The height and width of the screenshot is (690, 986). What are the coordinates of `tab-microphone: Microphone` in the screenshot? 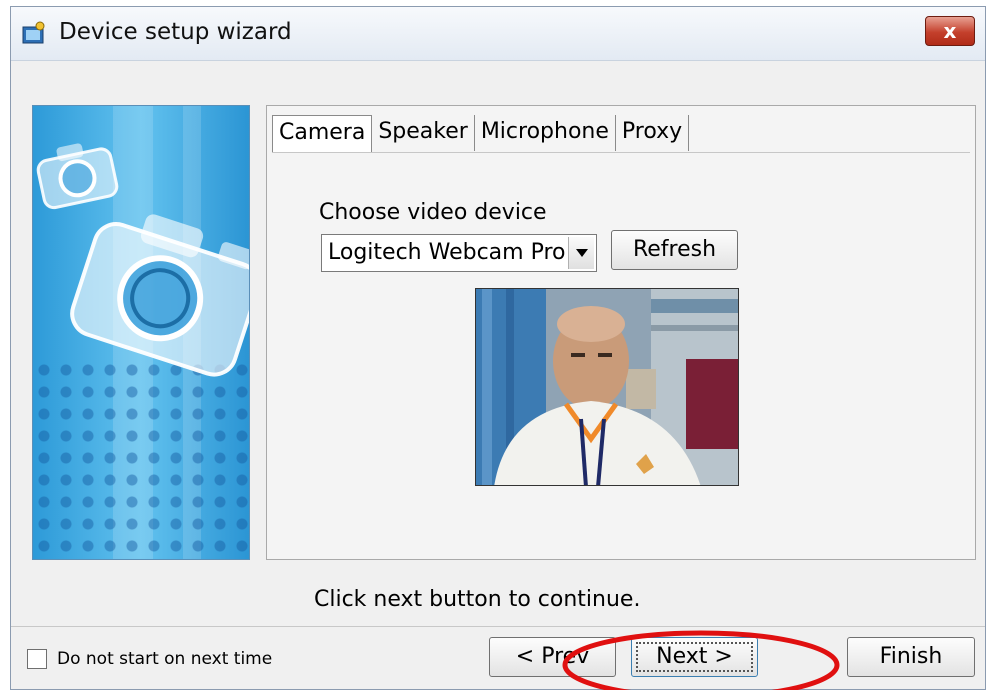 It's located at (545, 133).